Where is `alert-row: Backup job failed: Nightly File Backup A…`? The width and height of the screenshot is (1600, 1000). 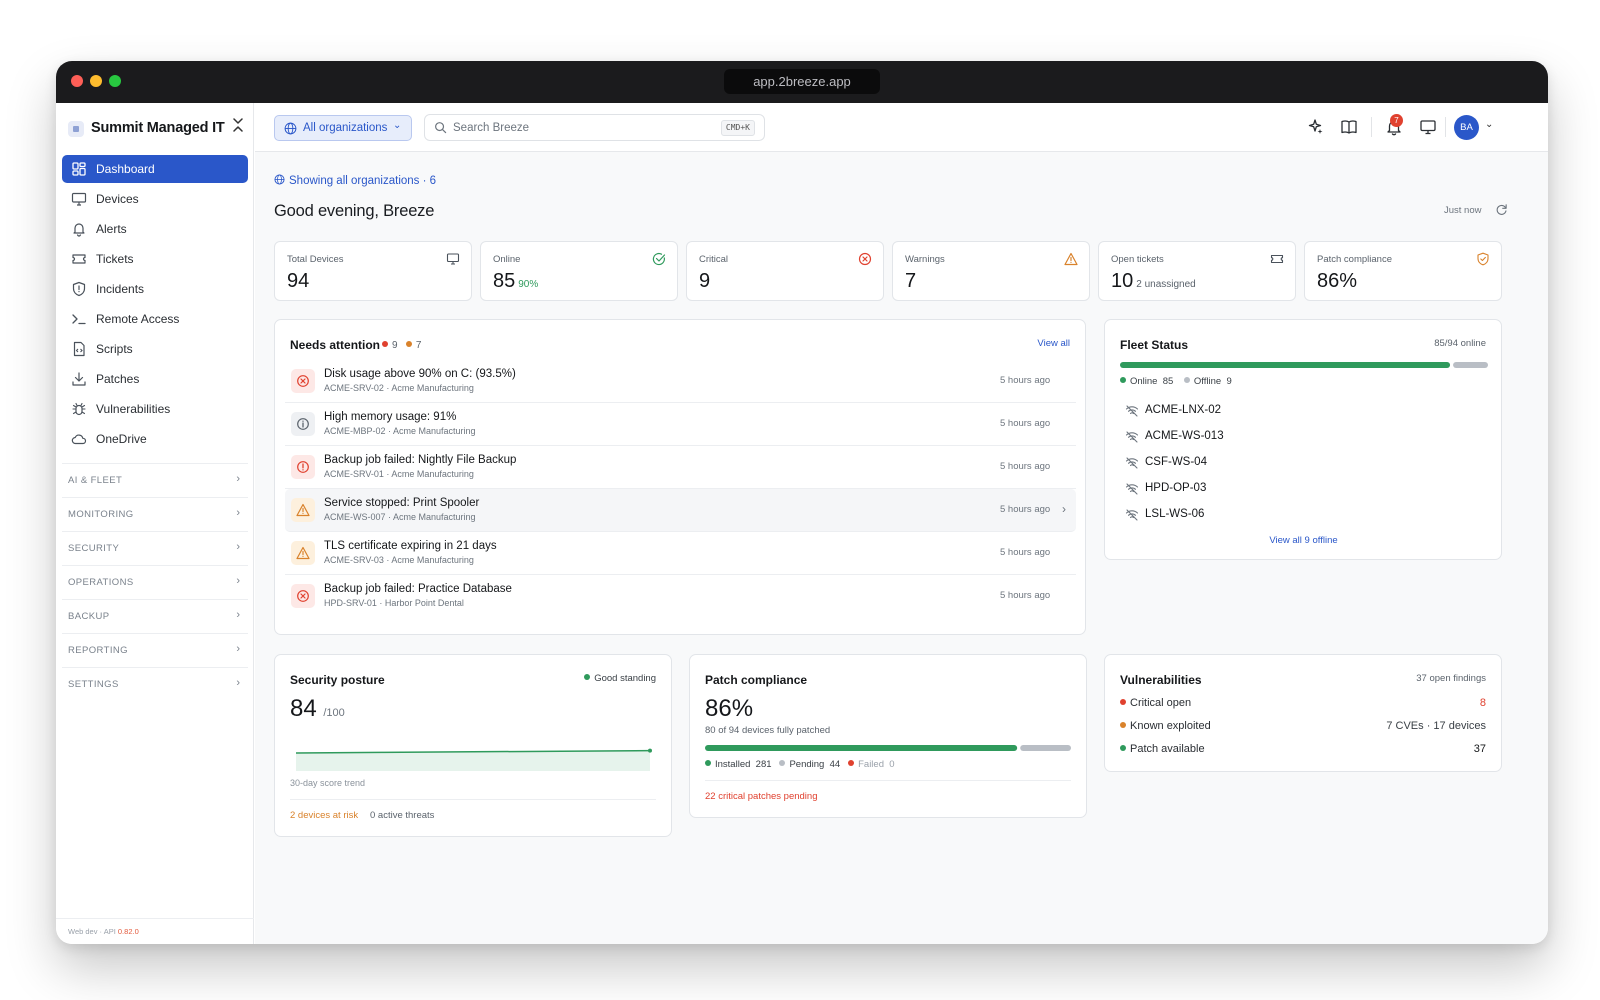
alert-row: Backup job failed: Nightly File Backup A… is located at coordinates (680, 467).